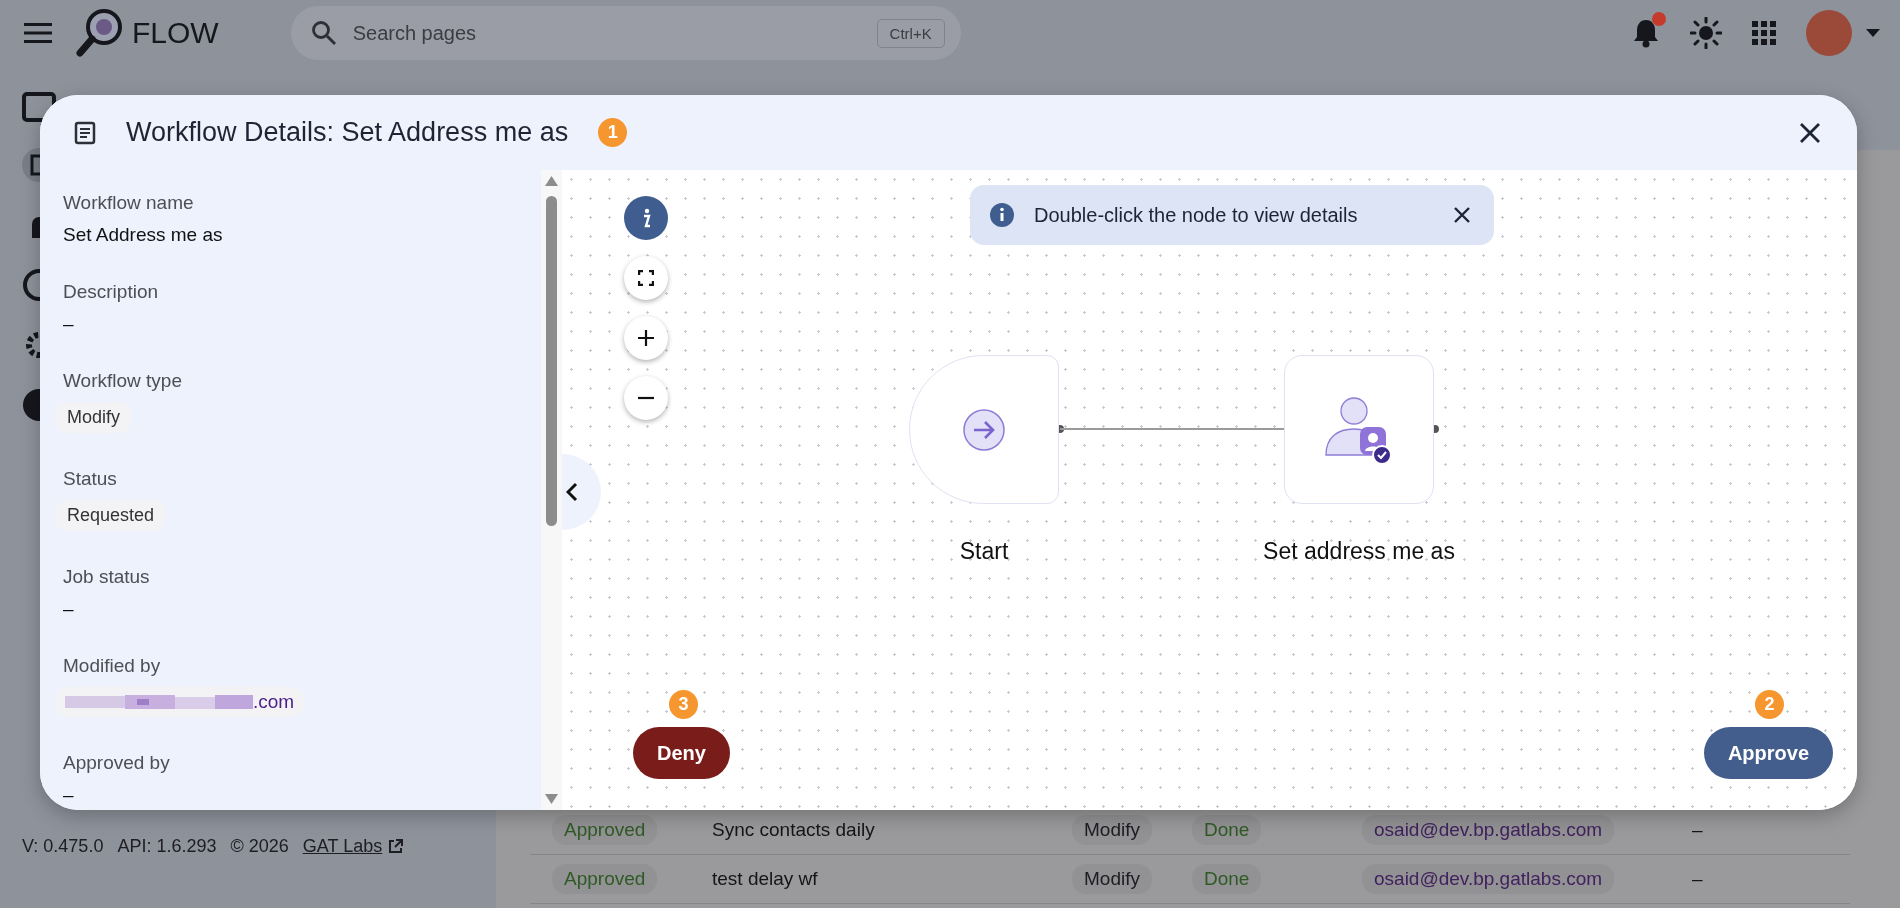 The width and height of the screenshot is (1900, 908). Describe the element at coordinates (681, 753) in the screenshot. I see `deny-button: Deny` at that location.